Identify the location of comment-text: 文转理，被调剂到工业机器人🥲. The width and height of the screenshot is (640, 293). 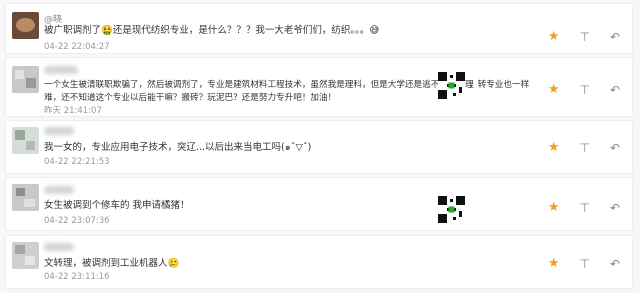
(112, 263).